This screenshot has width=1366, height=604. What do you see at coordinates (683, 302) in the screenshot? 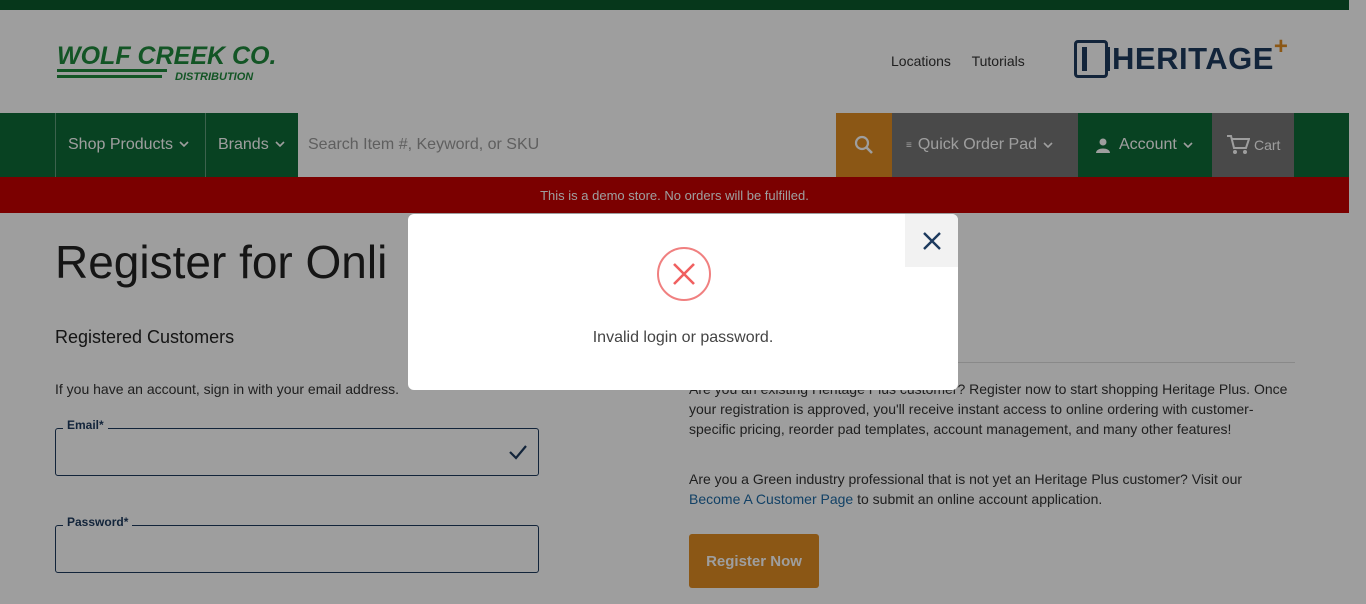
I see `error-modal: Invalid login or password.` at bounding box center [683, 302].